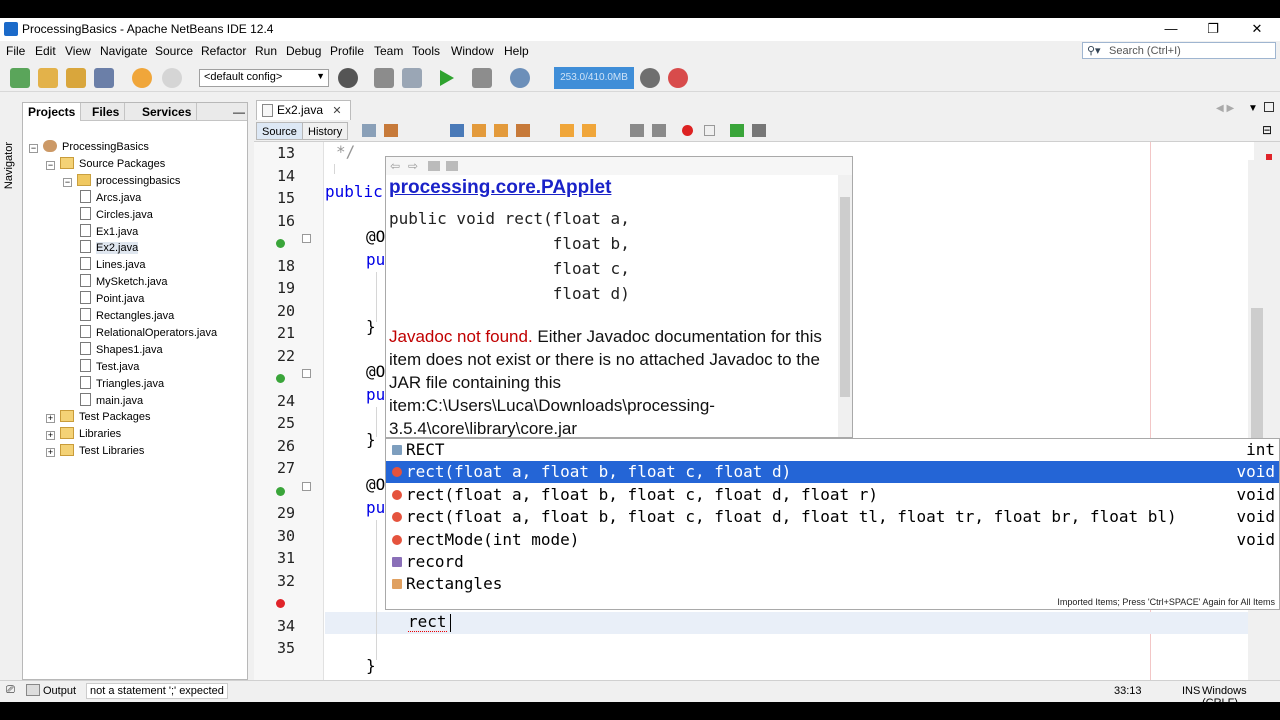 The height and width of the screenshot is (720, 1280). Describe the element at coordinates (413, 166) in the screenshot. I see `javadoc-forward-icon: ⇨` at that location.